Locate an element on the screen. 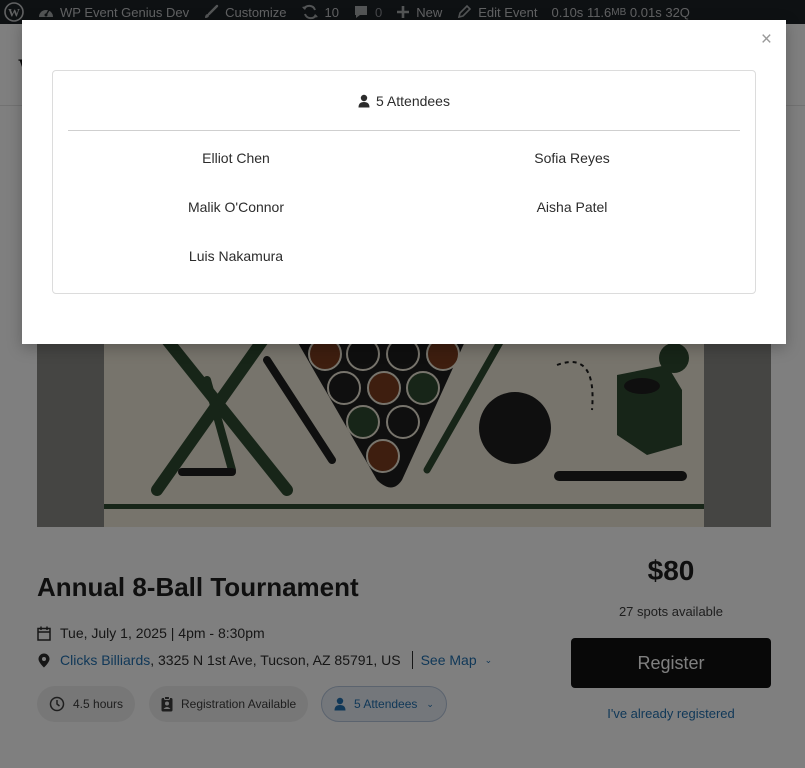  attendee-name: Aisha Patel is located at coordinates (572, 207).